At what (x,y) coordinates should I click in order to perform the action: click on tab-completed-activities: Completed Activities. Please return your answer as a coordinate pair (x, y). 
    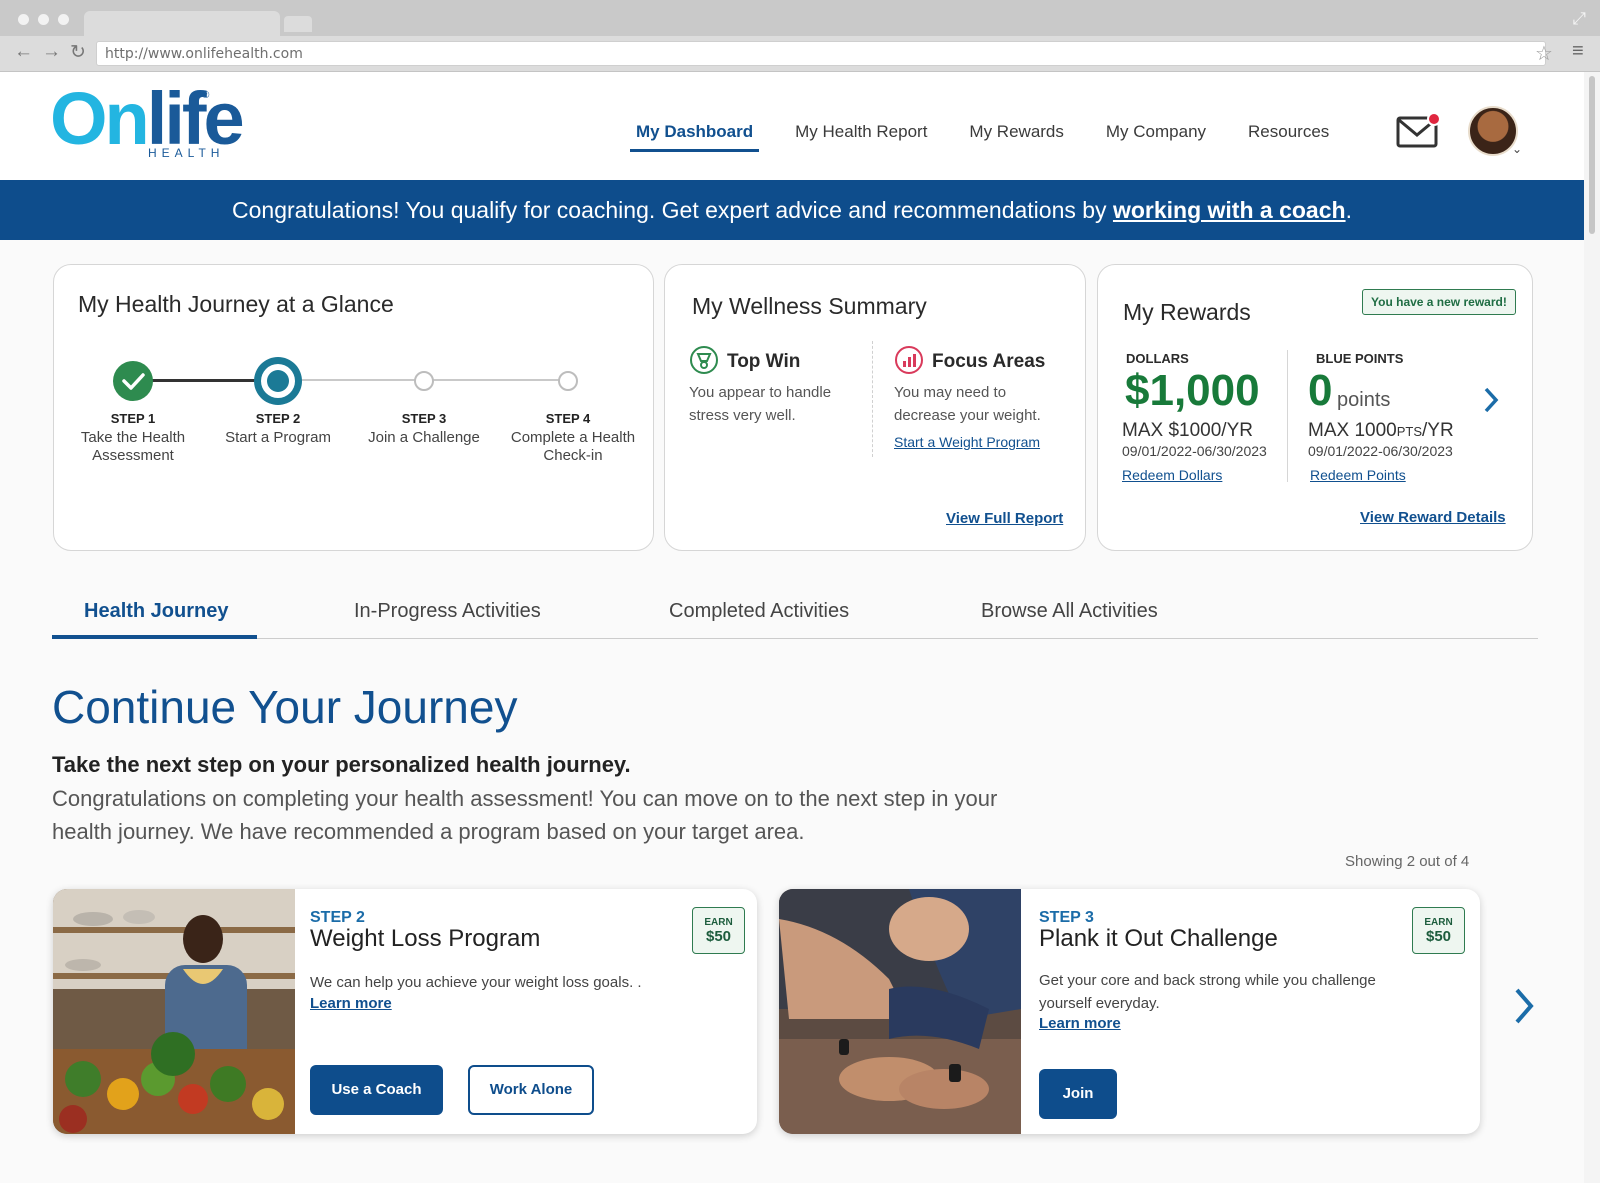
    Looking at the image, I should click on (759, 611).